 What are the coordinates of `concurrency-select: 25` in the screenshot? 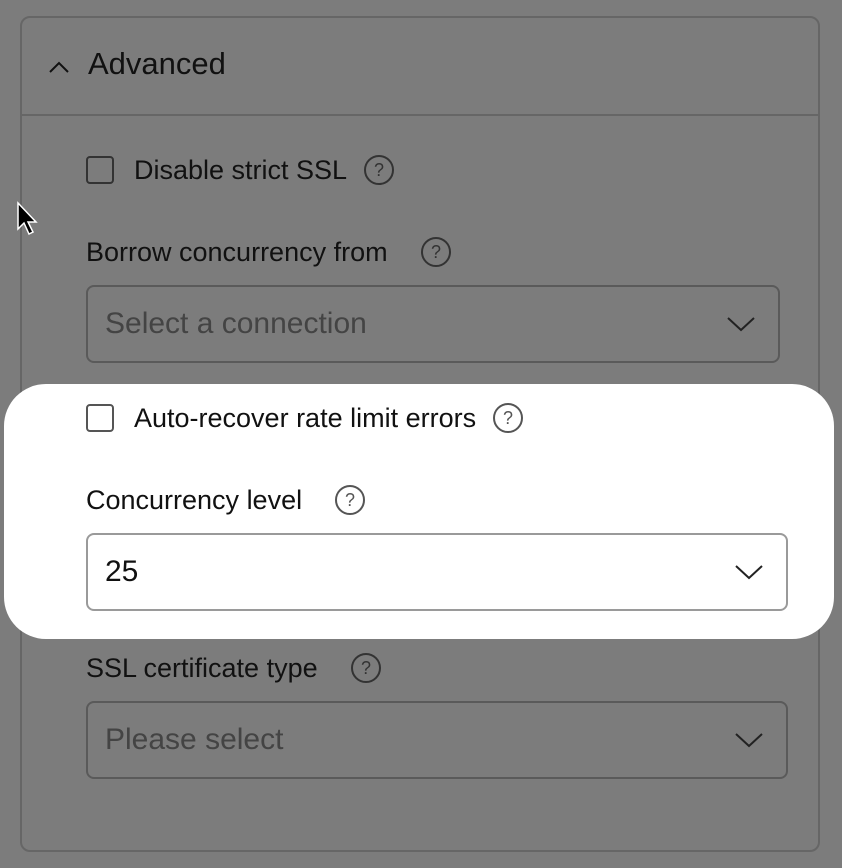 It's located at (437, 572).